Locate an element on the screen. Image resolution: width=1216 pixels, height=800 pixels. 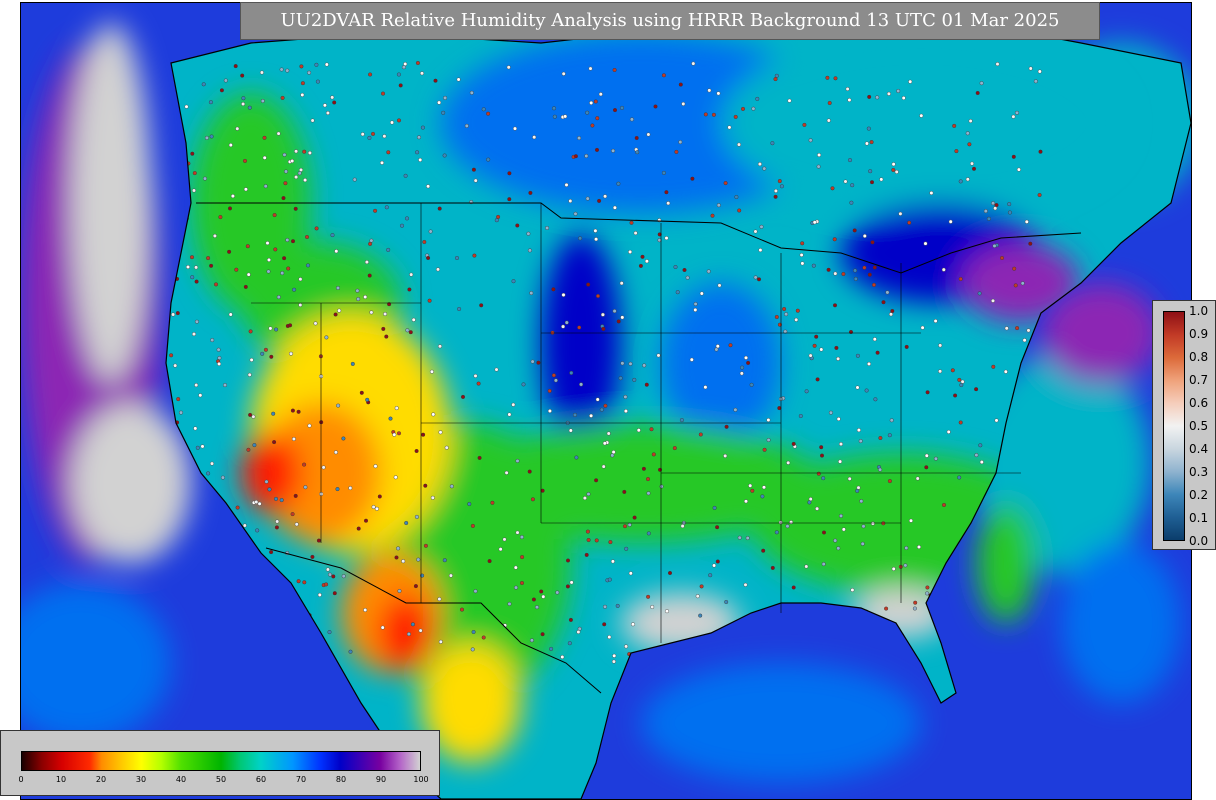
rh-tick-label: 10 is located at coordinates (61, 779).